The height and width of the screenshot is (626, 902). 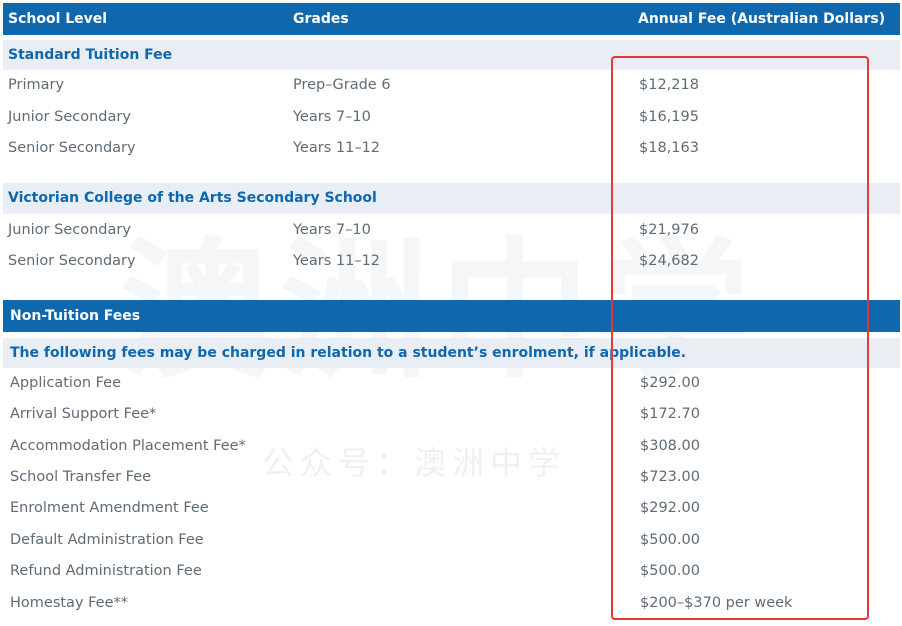 What do you see at coordinates (36, 85) in the screenshot?
I see `cell-level: Primary` at bounding box center [36, 85].